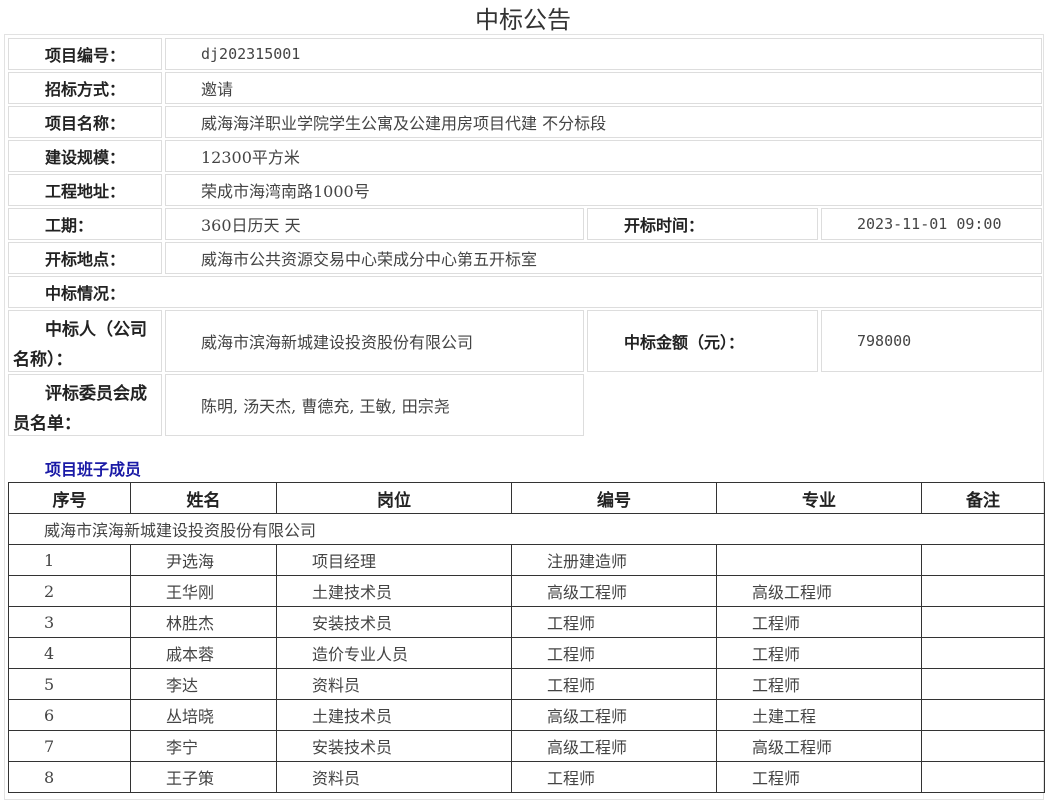  I want to click on committee-value: 陈明, 汤天杰, 曹德充, 王敏, 田宗尧, so click(374, 405).